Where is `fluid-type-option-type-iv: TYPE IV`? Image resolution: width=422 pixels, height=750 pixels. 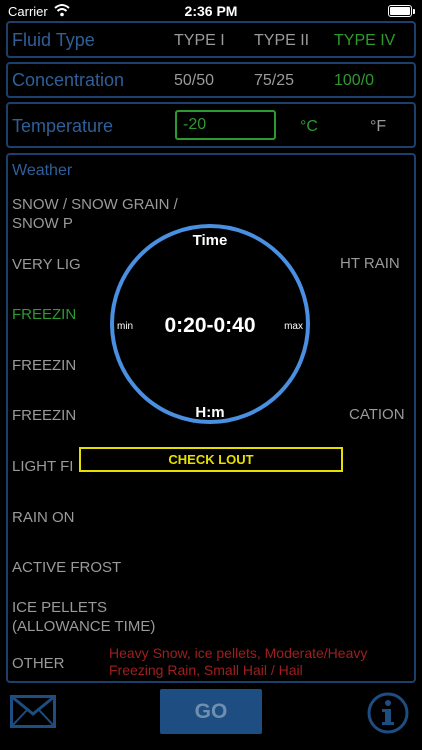
fluid-type-option-type-iv: TYPE IV is located at coordinates (364, 41).